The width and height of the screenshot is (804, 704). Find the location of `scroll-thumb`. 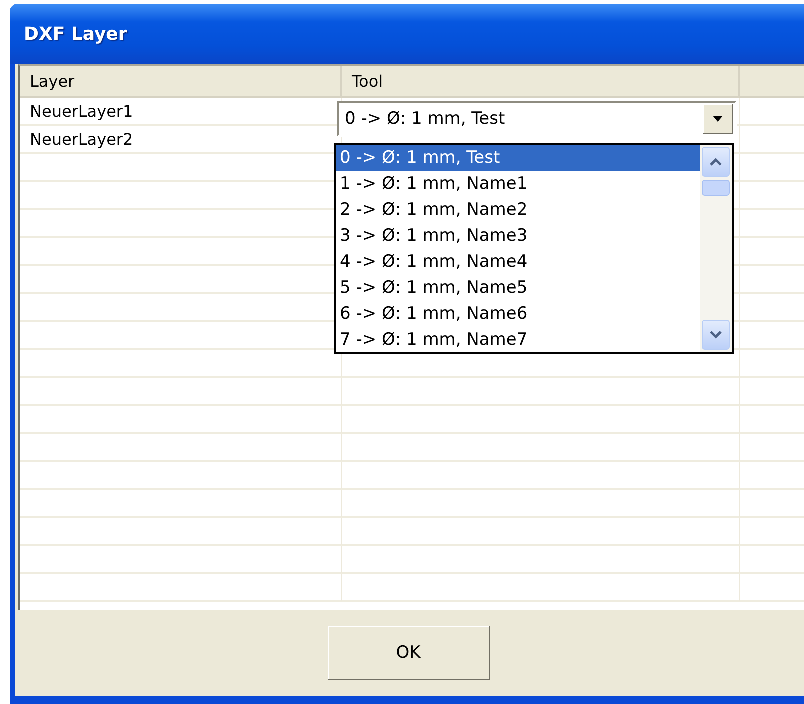

scroll-thumb is located at coordinates (716, 188).